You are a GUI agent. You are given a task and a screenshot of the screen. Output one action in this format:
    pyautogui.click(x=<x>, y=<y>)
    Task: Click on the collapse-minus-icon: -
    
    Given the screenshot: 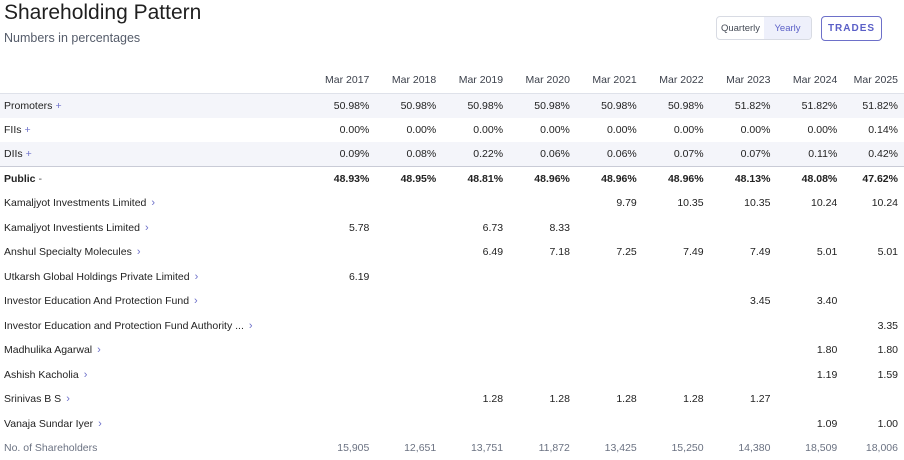 What is the action you would take?
    pyautogui.click(x=41, y=179)
    